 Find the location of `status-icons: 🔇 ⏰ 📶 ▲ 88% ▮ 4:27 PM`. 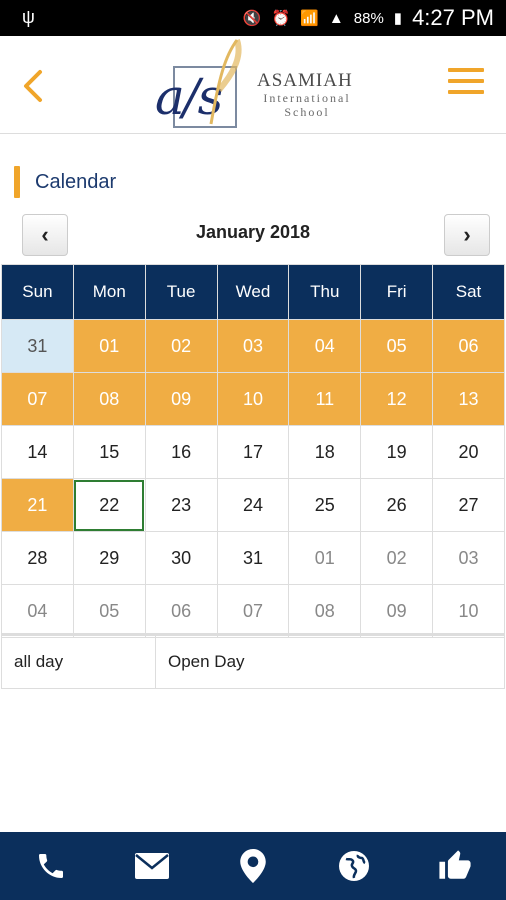

status-icons: 🔇 ⏰ 📶 ▲ 88% ▮ 4:27 PM is located at coordinates (368, 18).